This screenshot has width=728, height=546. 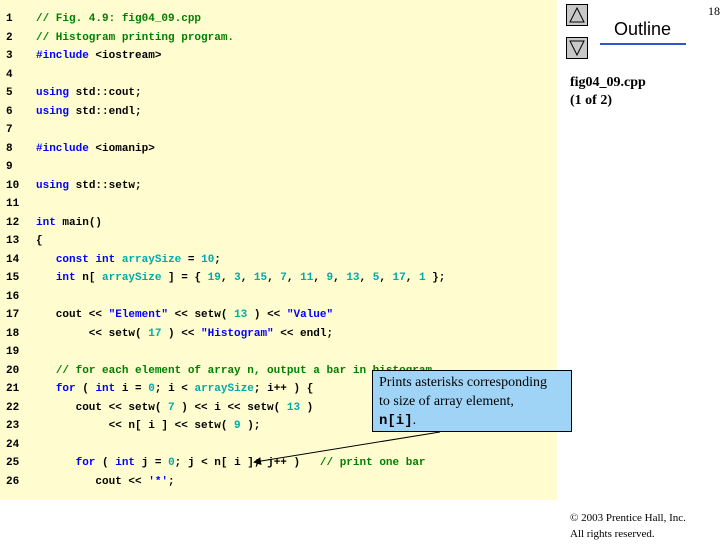 I want to click on line-code: #include <iostream>, so click(x=98, y=56).